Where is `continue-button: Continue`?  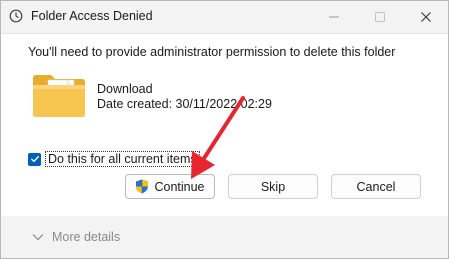 continue-button: Continue is located at coordinates (170, 186).